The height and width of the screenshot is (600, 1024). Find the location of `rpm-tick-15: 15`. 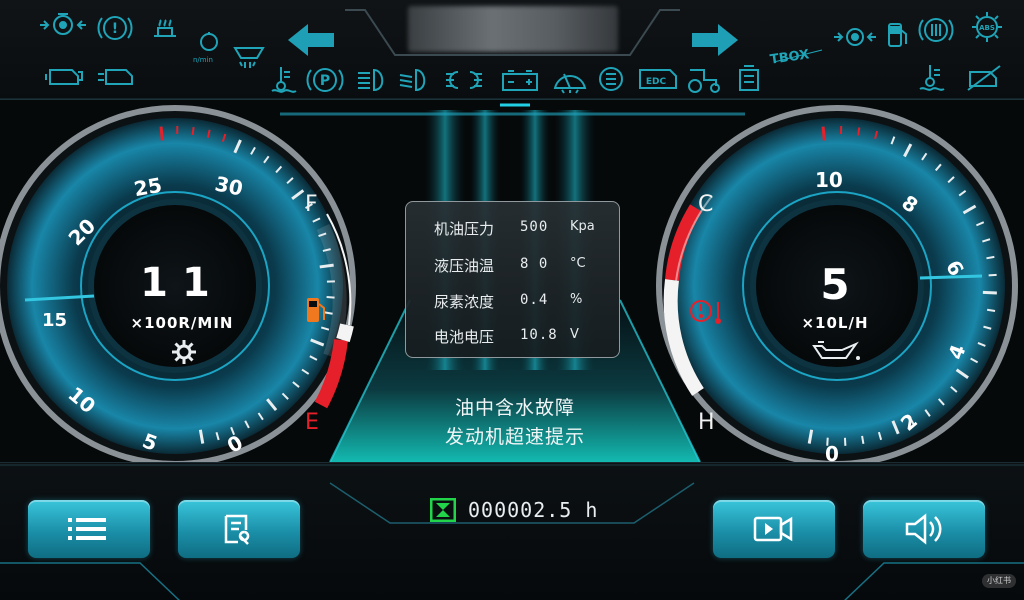

rpm-tick-15: 15 is located at coordinates (55, 320).